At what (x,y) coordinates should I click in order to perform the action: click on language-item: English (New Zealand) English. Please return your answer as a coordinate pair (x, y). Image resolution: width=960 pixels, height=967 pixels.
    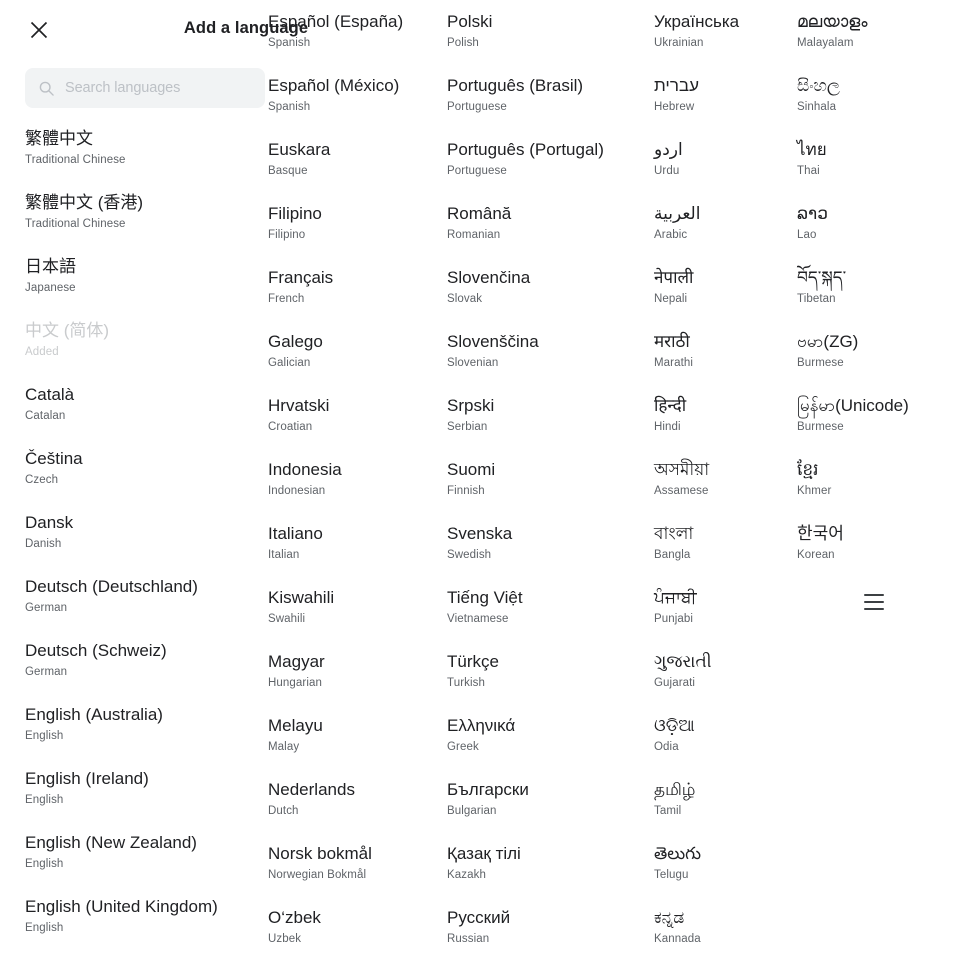
    Looking at the image, I should click on (145, 862).